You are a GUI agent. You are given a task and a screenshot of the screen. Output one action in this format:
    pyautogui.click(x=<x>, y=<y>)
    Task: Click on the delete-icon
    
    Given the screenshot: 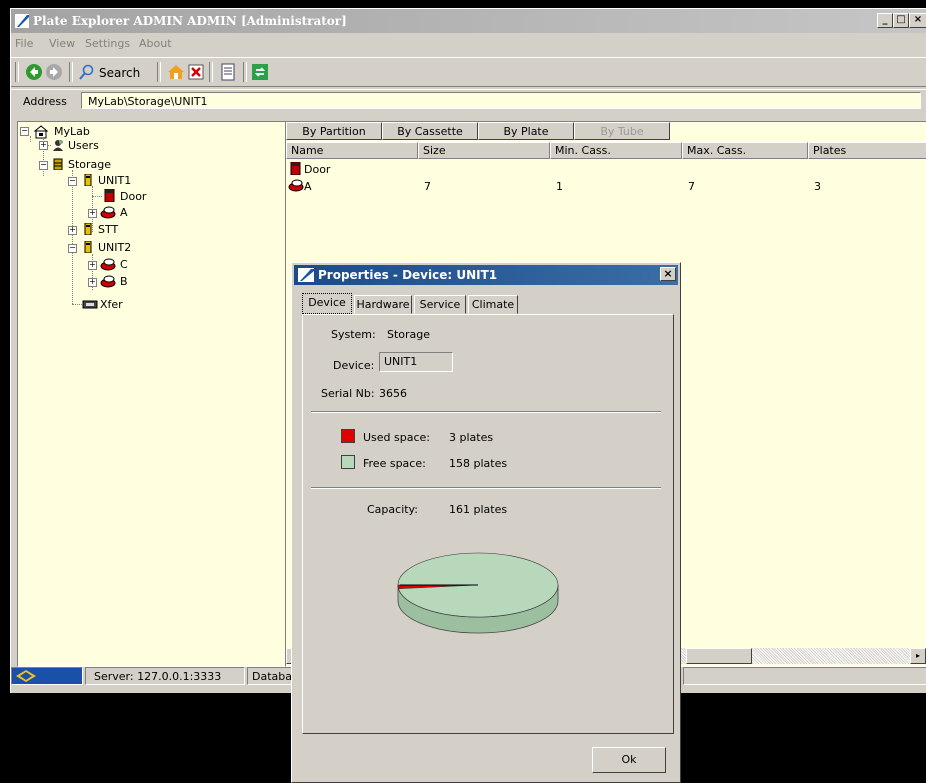 What is the action you would take?
    pyautogui.click(x=196, y=72)
    